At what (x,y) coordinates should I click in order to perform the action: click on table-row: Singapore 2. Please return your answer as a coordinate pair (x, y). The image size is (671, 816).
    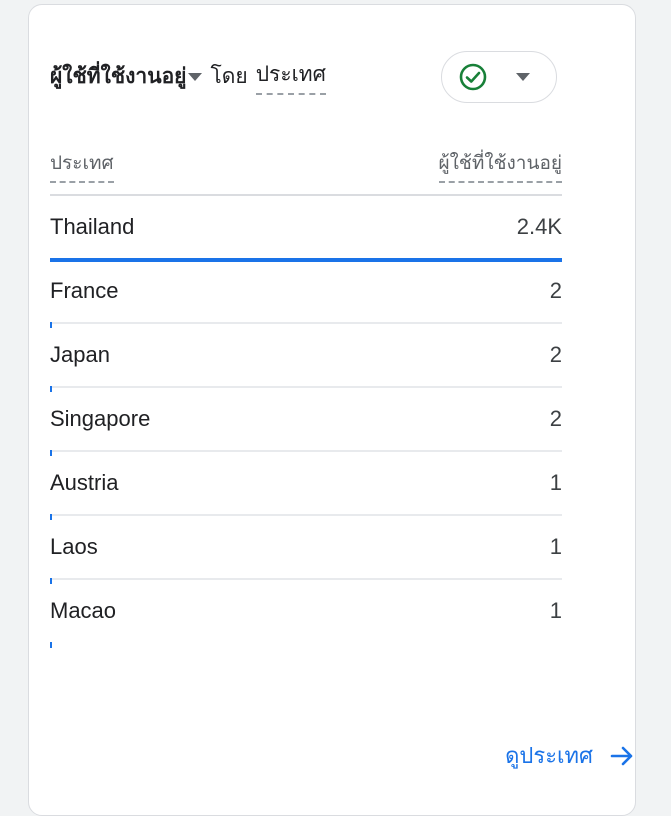
    Looking at the image, I should click on (306, 422).